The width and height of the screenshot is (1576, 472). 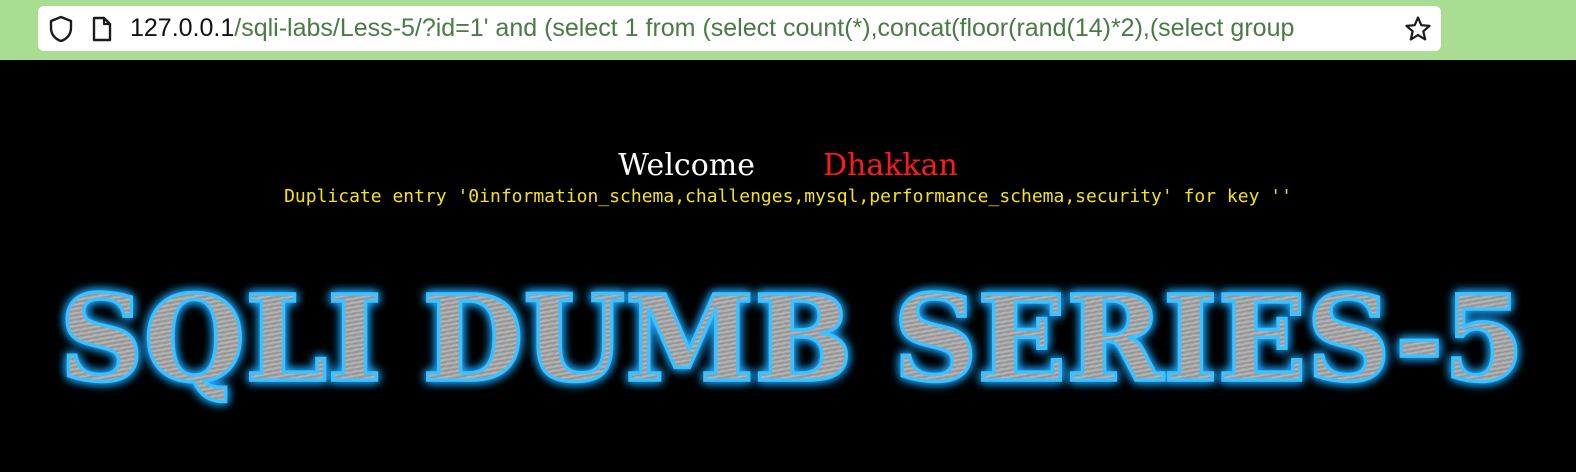 I want to click on welcome-line: Welcome Dhakkan, so click(x=788, y=166).